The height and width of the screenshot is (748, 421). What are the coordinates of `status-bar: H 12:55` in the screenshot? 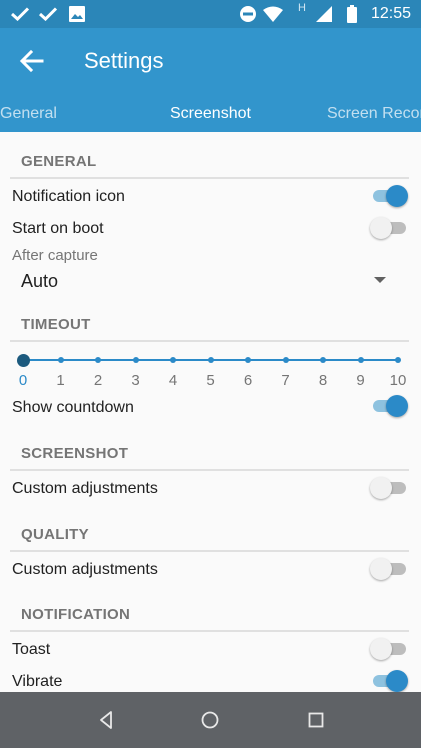 It's located at (210, 14).